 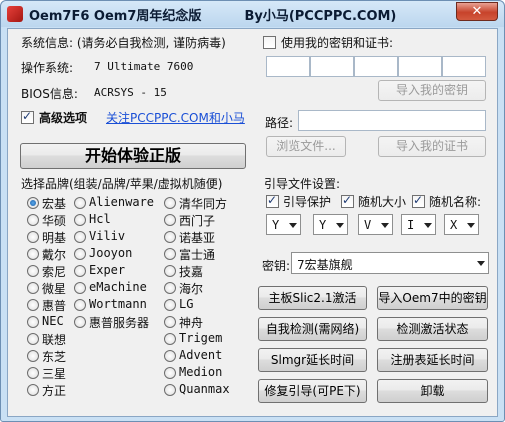 I want to click on boot-header: 引导文件设置:, so click(x=302, y=184).